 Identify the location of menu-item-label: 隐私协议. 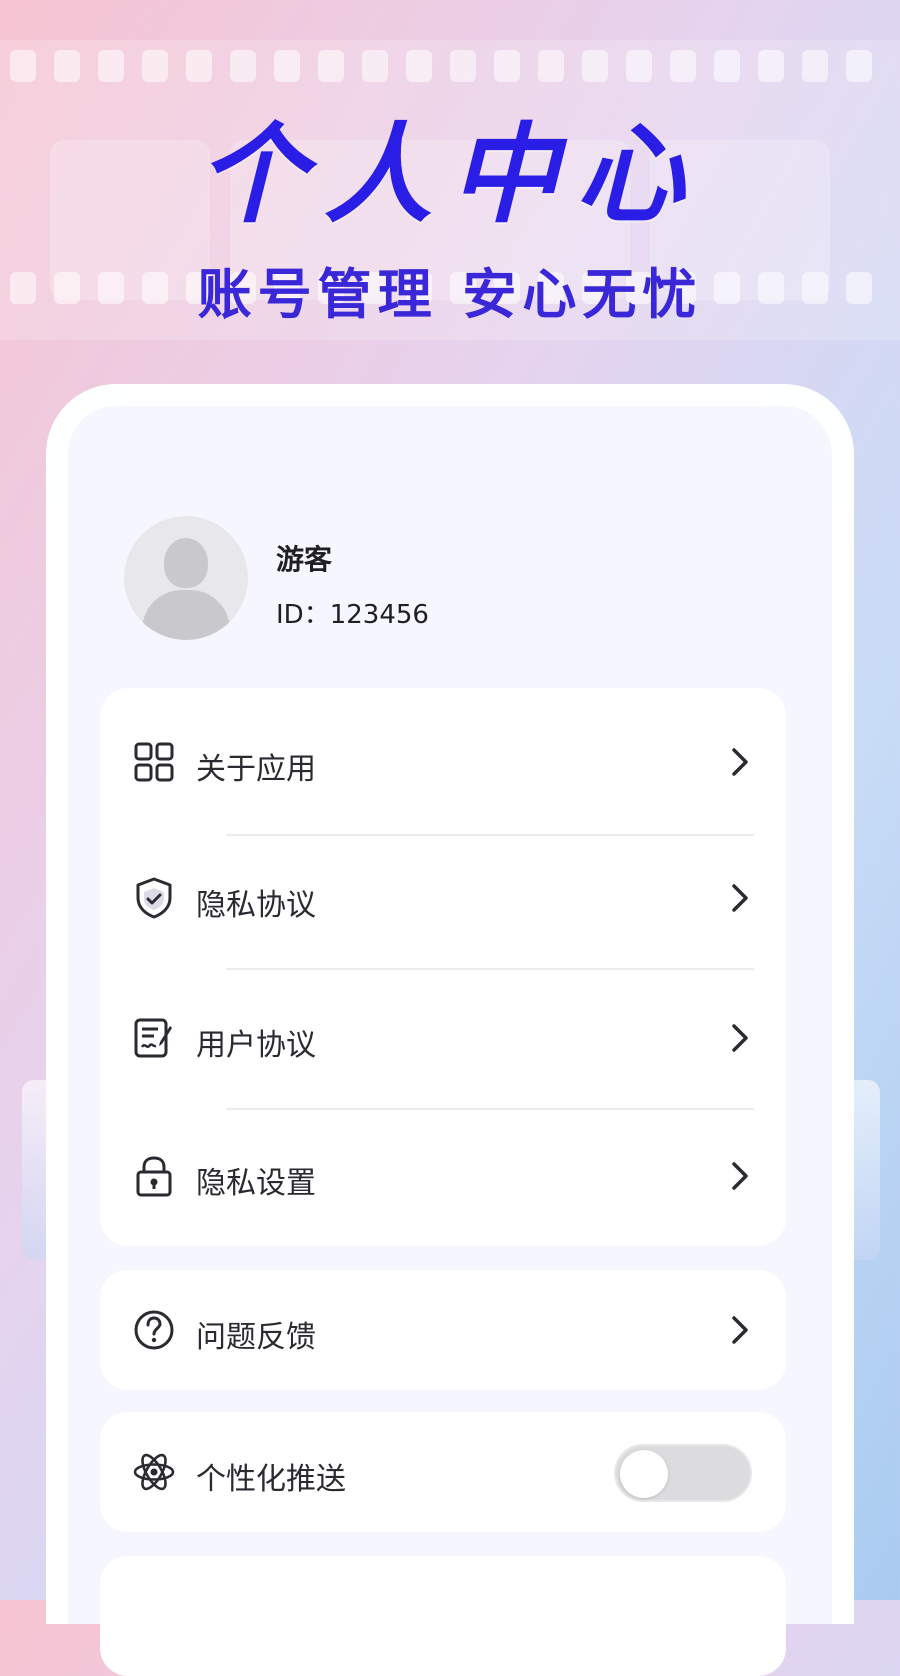
(256, 905).